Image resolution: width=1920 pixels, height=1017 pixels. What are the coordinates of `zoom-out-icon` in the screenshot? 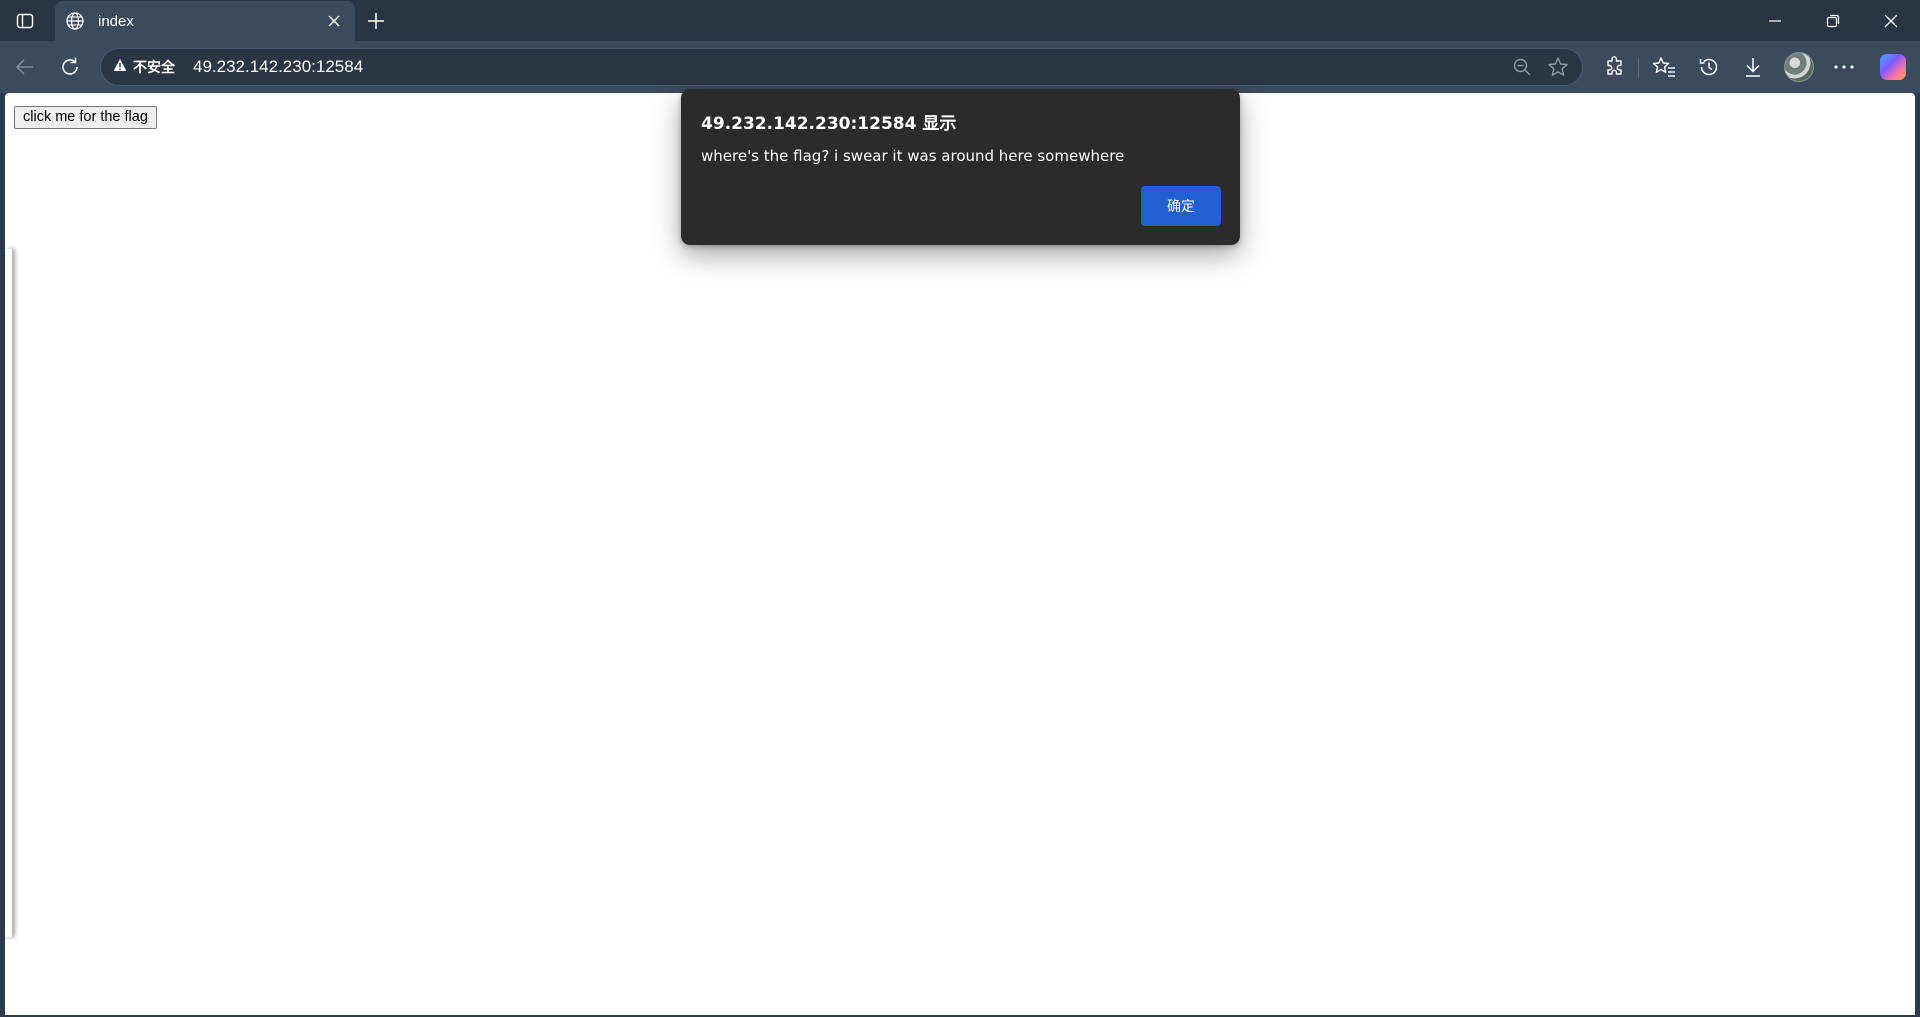 It's located at (1522, 67).